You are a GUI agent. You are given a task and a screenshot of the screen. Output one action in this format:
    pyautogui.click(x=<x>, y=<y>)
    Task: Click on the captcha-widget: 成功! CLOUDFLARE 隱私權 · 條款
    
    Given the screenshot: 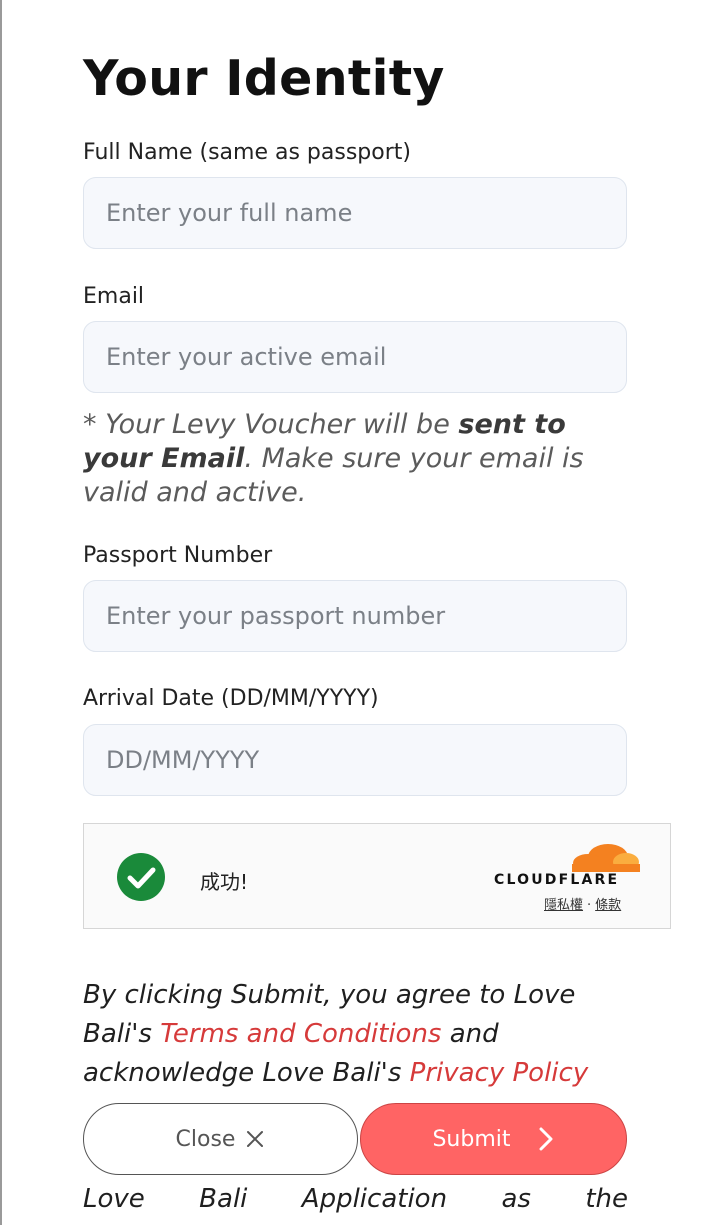 What is the action you would take?
    pyautogui.click(x=377, y=876)
    